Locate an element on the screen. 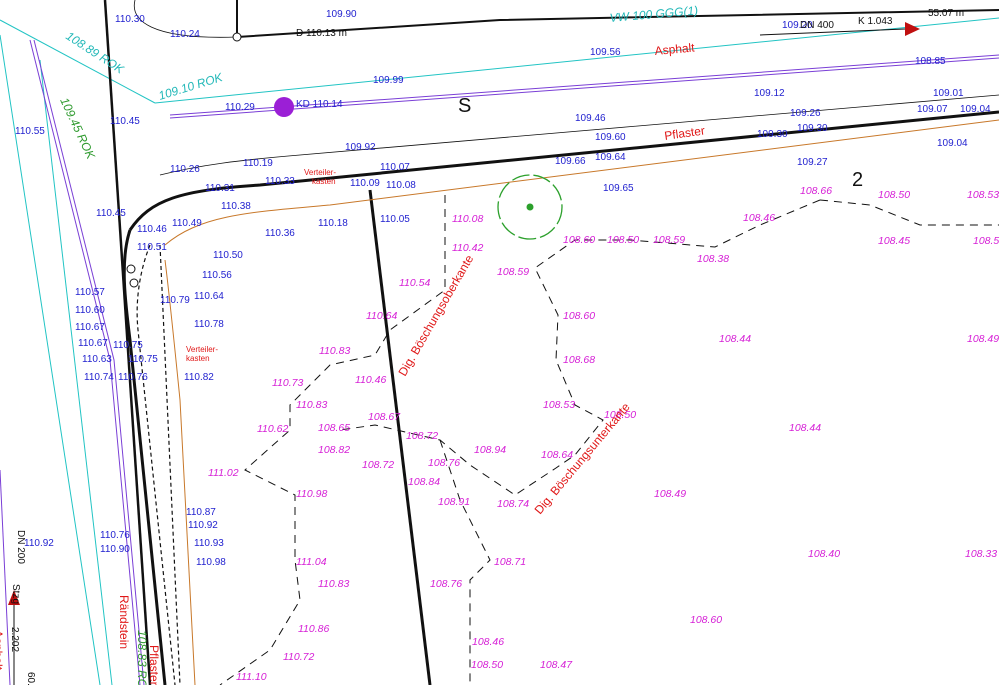 The image size is (999, 685). map-label: 60.0 is located at coordinates (30, 678).